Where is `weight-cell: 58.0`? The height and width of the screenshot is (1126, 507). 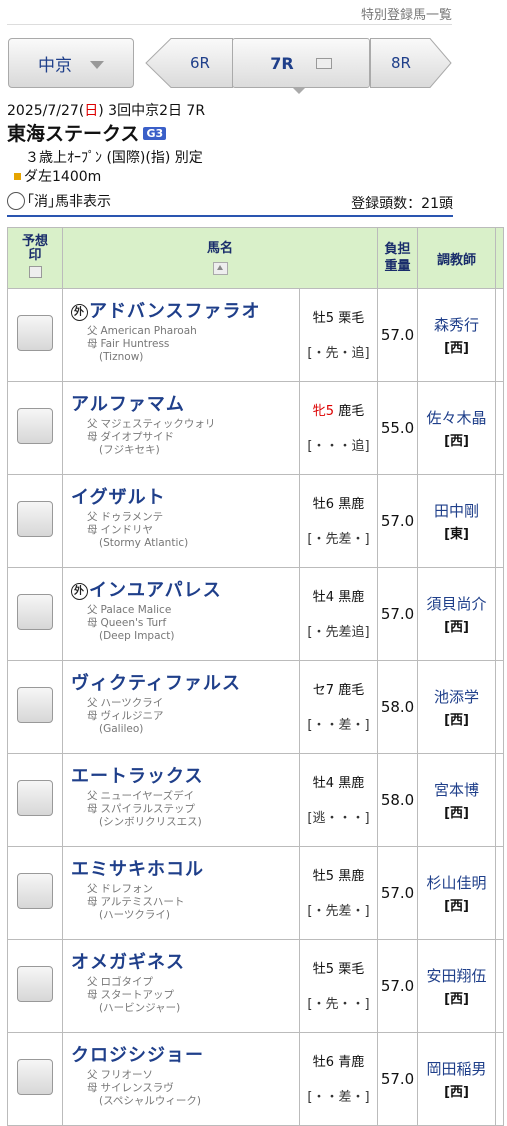
weight-cell: 58.0 is located at coordinates (398, 707).